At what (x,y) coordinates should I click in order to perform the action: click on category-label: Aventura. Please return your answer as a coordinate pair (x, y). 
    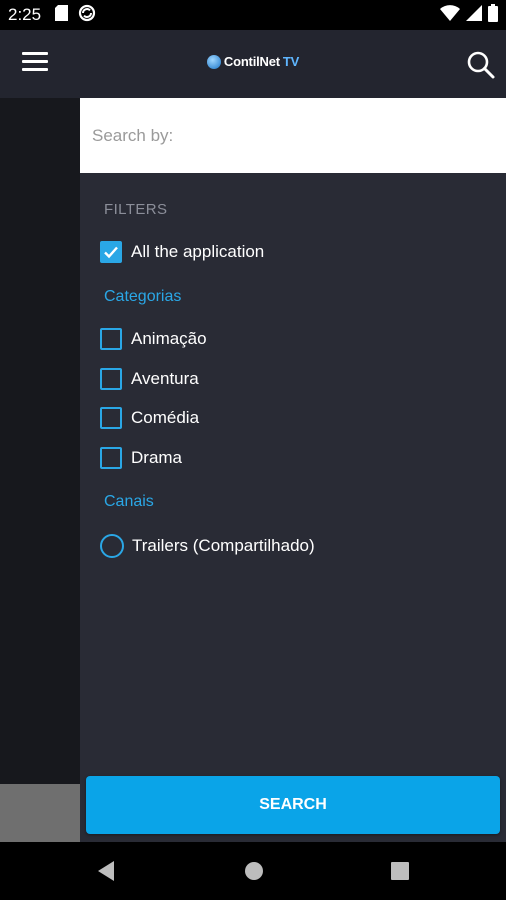
    Looking at the image, I should click on (165, 378).